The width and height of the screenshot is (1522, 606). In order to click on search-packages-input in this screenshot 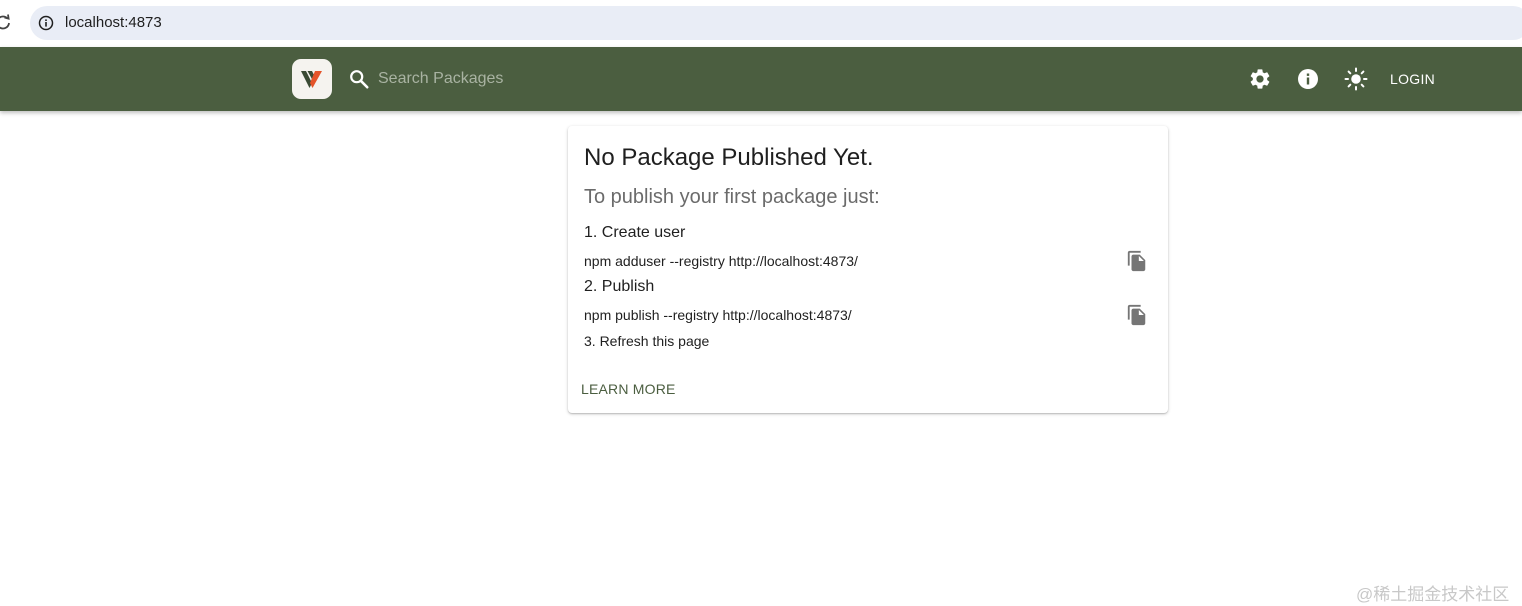, I will do `click(588, 79)`.